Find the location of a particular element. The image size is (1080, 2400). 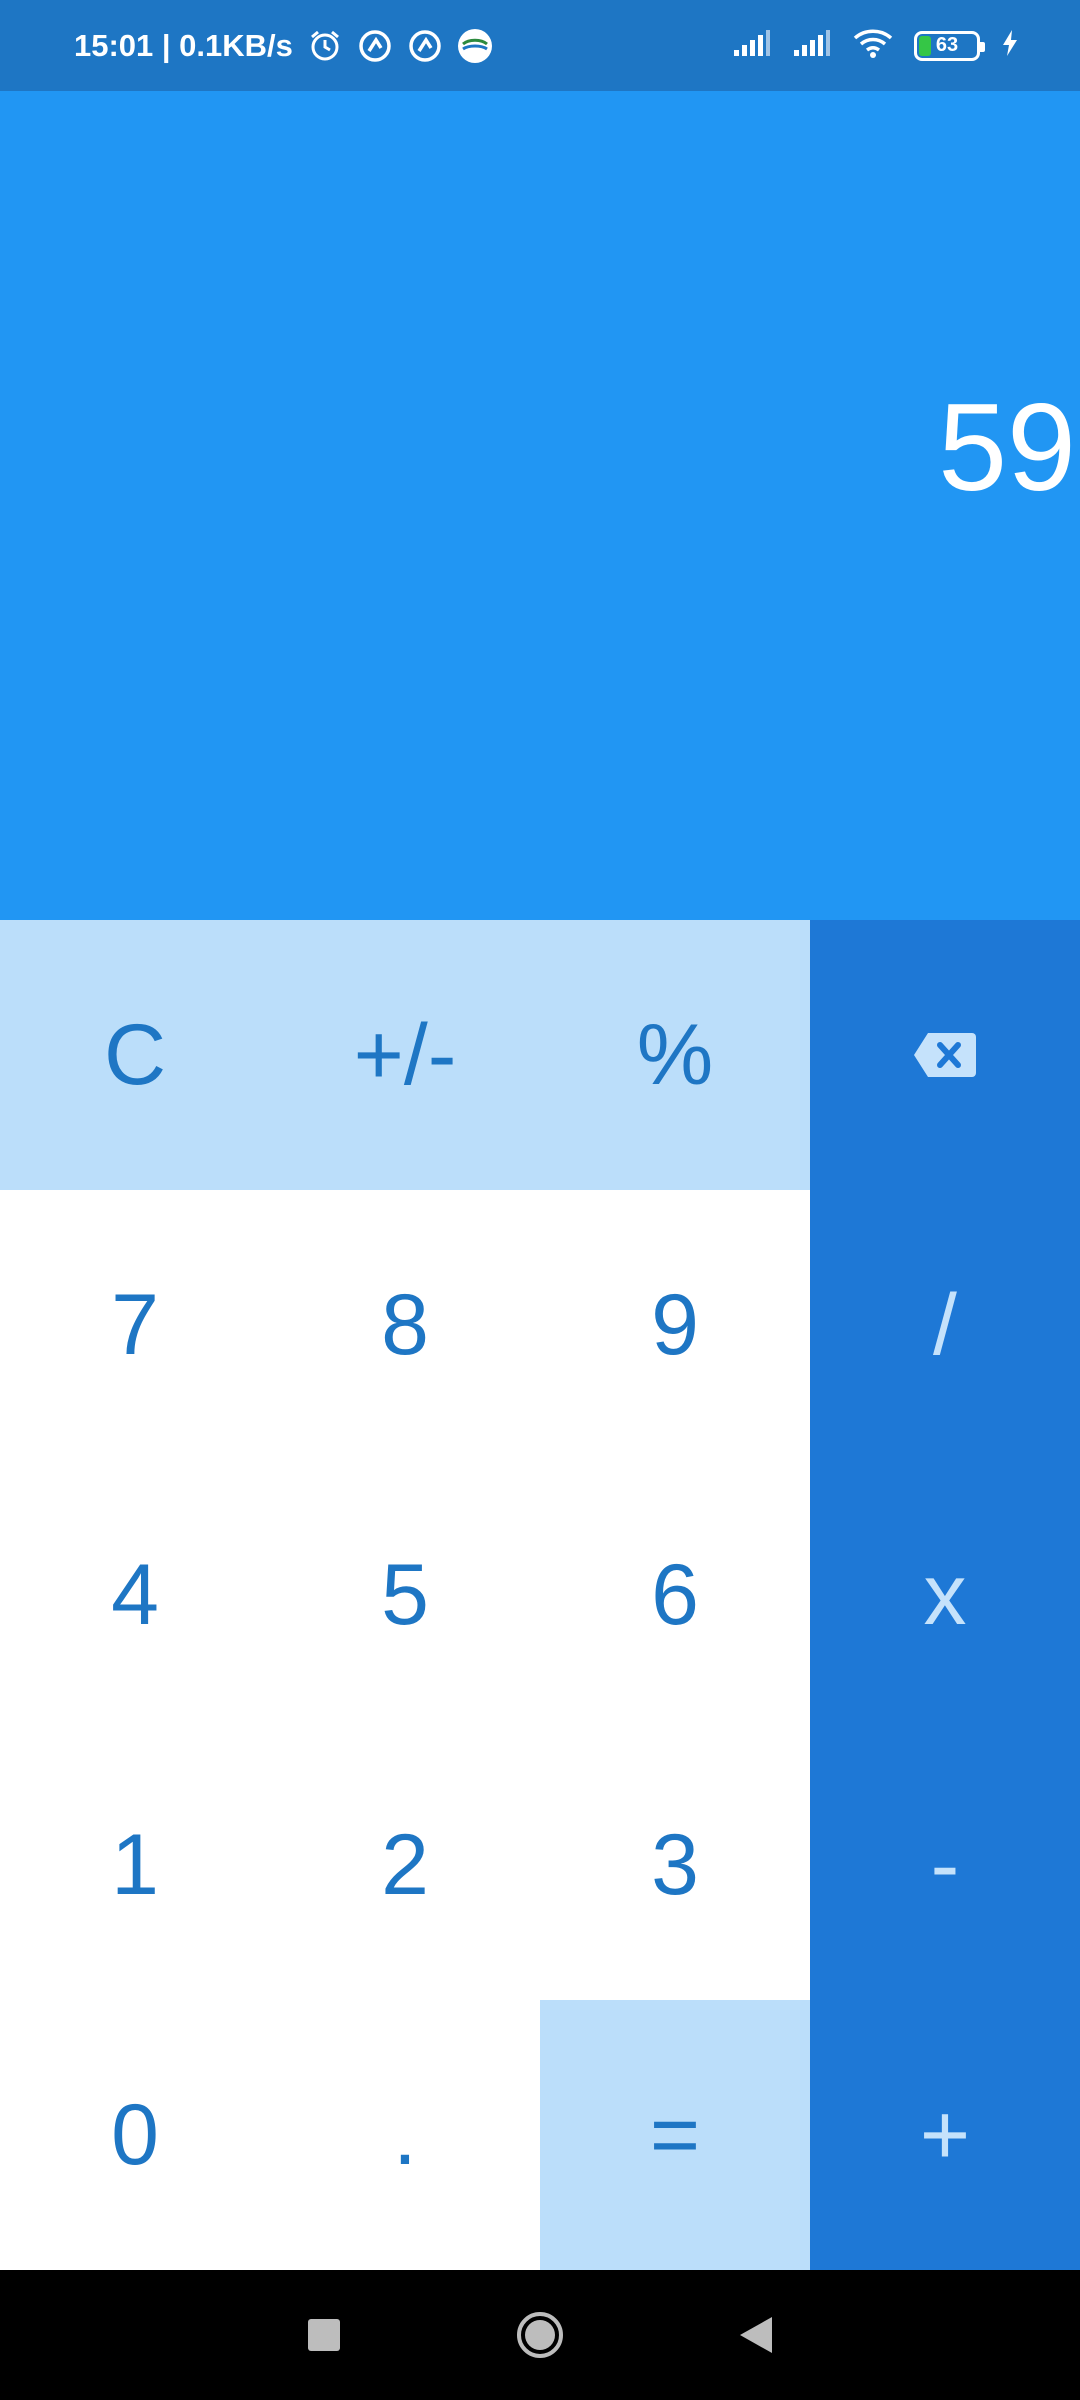

plus-button: + is located at coordinates (945, 2135).